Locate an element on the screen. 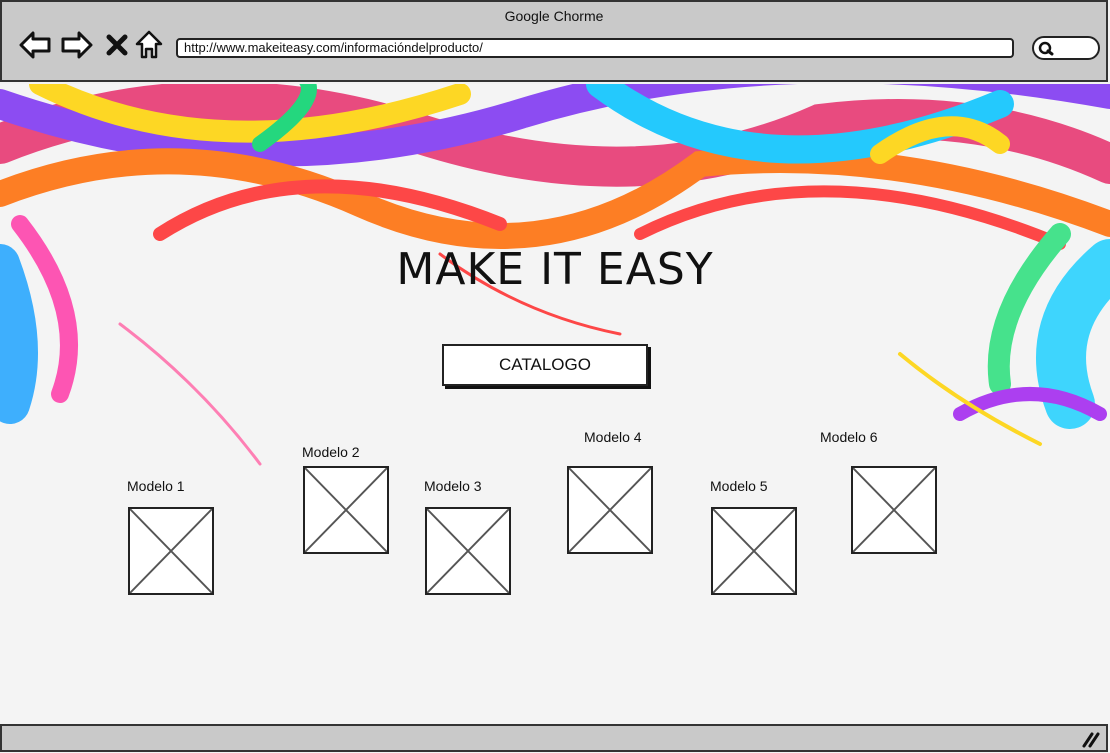 This screenshot has width=1110, height=753. forward-arrow-icon is located at coordinates (77, 45).